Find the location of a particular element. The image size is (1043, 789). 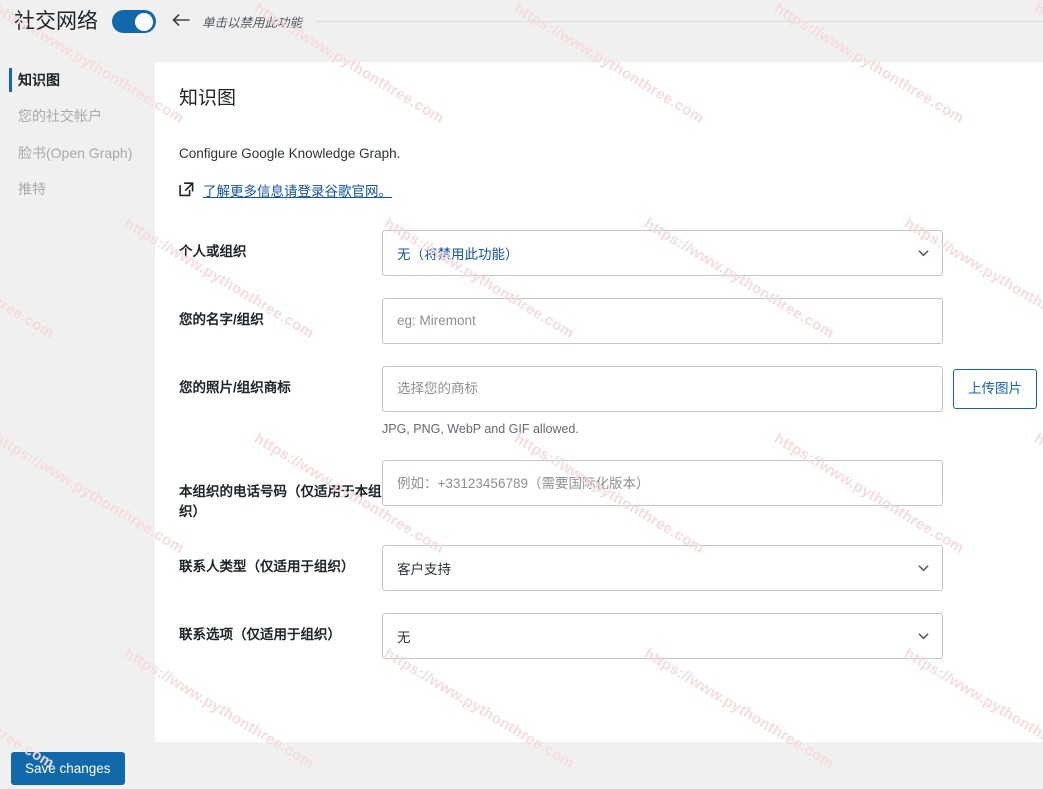

logo-path-input is located at coordinates (662, 388).